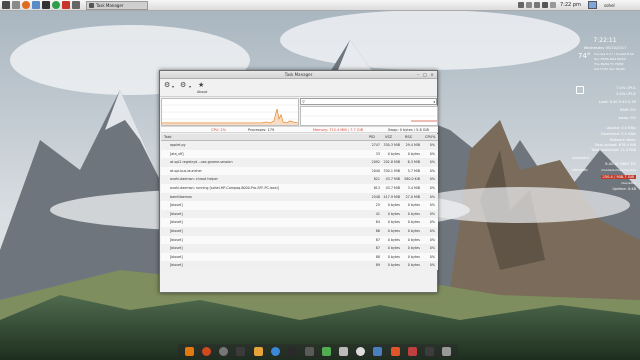 The width and height of the screenshot is (640, 360). What do you see at coordinates (168, 137) in the screenshot?
I see `column-task: Task` at bounding box center [168, 137].